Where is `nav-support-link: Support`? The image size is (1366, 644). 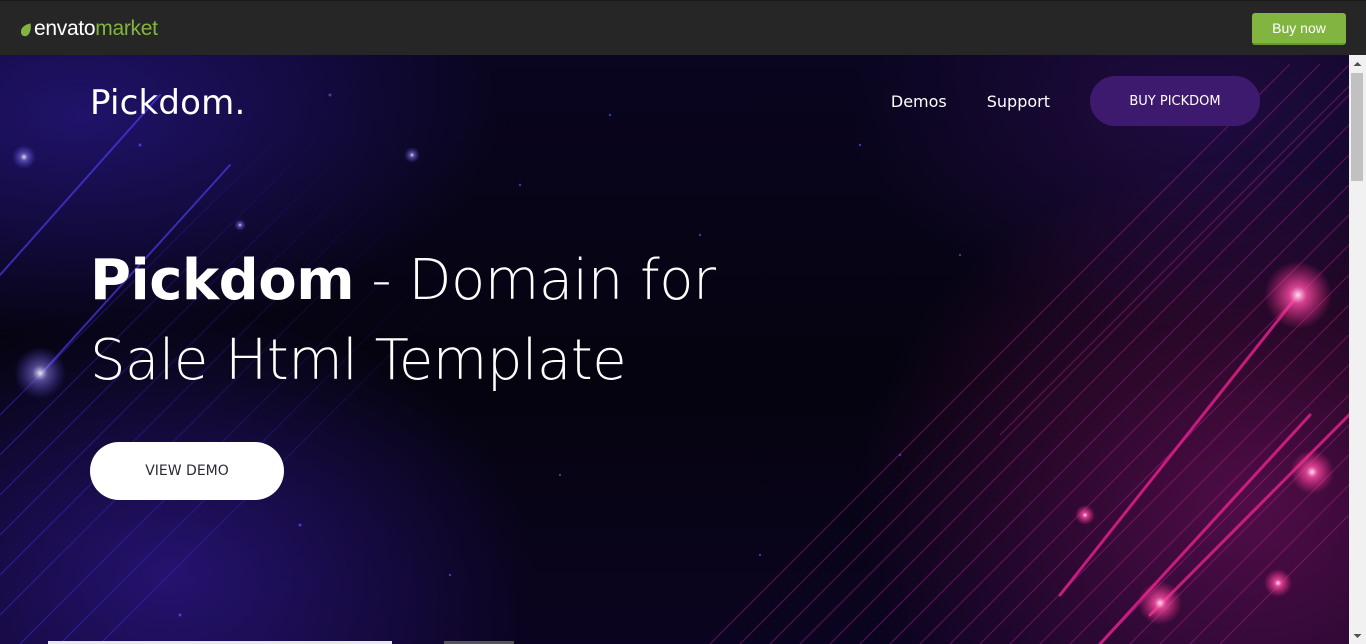 nav-support-link: Support is located at coordinates (1018, 101).